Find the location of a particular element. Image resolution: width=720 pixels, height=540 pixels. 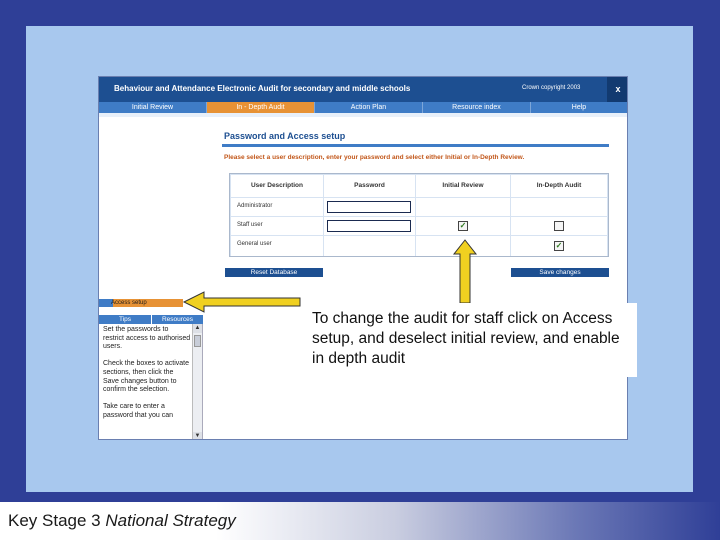

footer-brand: Key Stage 3 National Strategy is located at coordinates (122, 521).